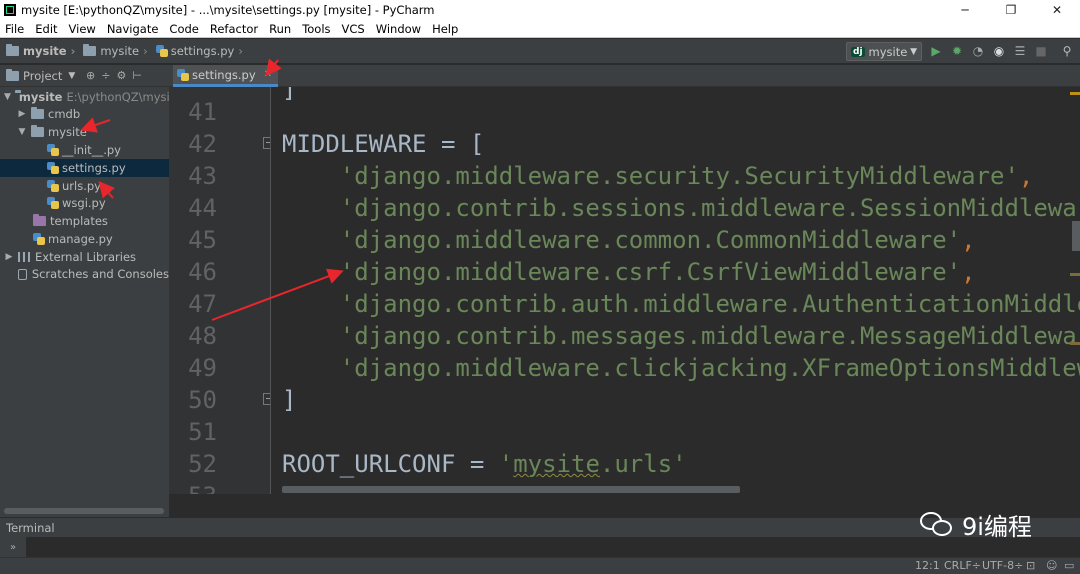 This screenshot has height=574, width=1080. I want to click on tree-item-cmdb: ▶ cmdb, so click(84, 114).